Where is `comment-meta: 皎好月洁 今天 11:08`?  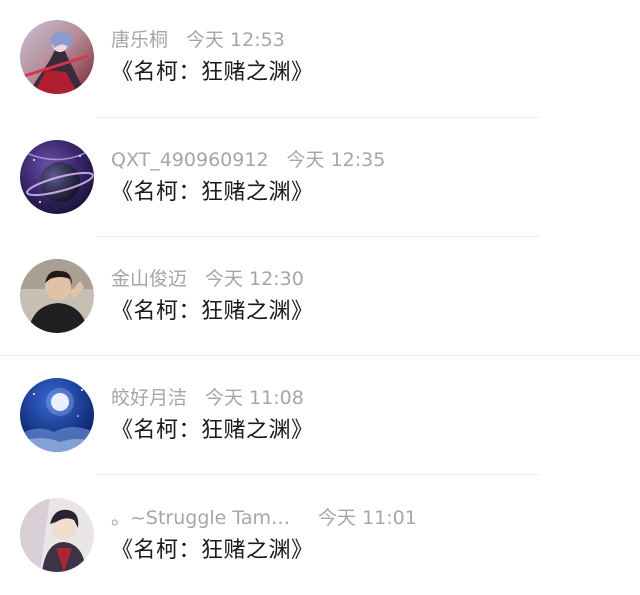
comment-meta: 皎好月洁 今天 11:08 is located at coordinates (207, 398).